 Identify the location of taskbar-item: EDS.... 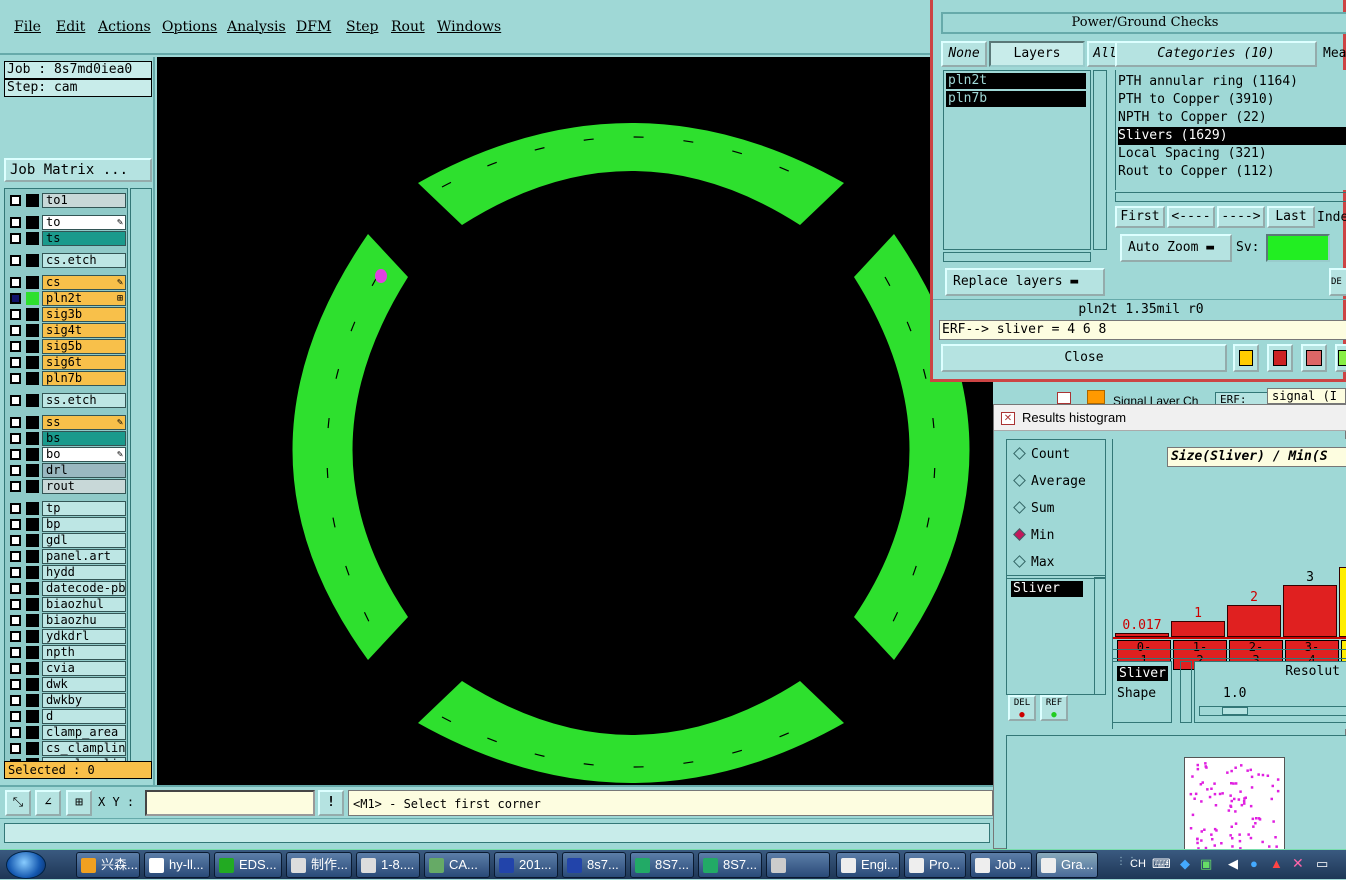
(248, 865).